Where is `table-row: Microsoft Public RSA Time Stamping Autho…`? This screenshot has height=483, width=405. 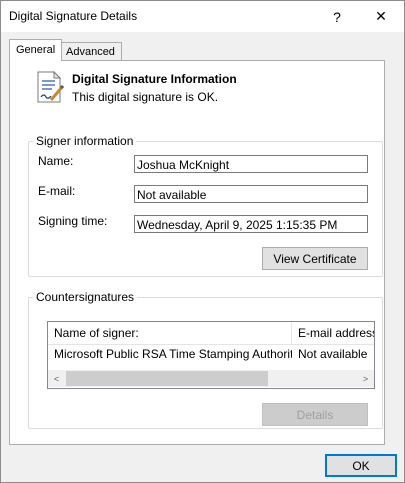
table-row: Microsoft Public RSA Time Stamping Autho… is located at coordinates (211, 354).